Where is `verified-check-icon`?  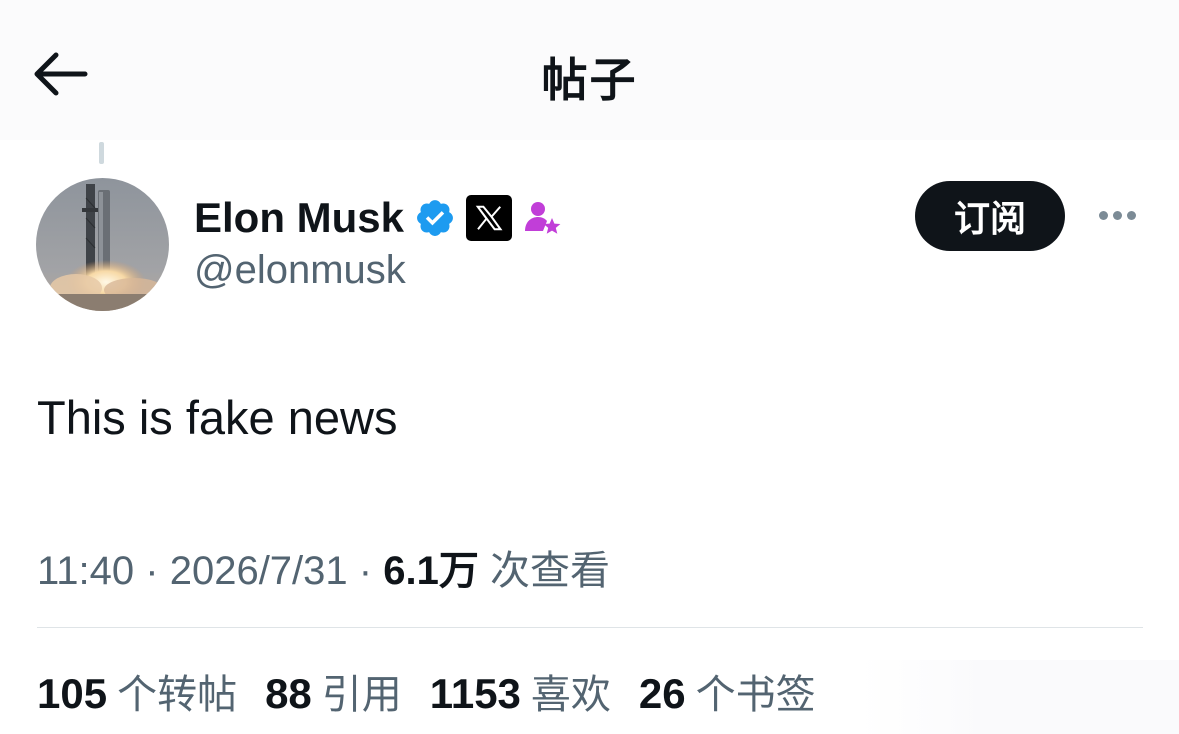 verified-check-icon is located at coordinates (435, 218).